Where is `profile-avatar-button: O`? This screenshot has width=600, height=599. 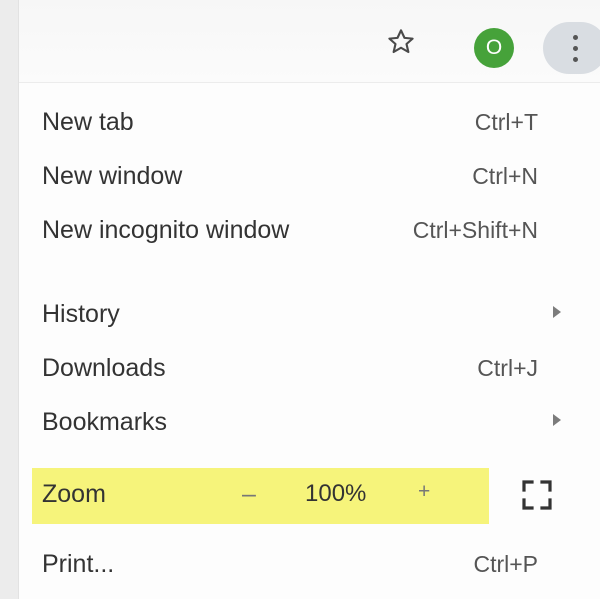
profile-avatar-button: O is located at coordinates (494, 48).